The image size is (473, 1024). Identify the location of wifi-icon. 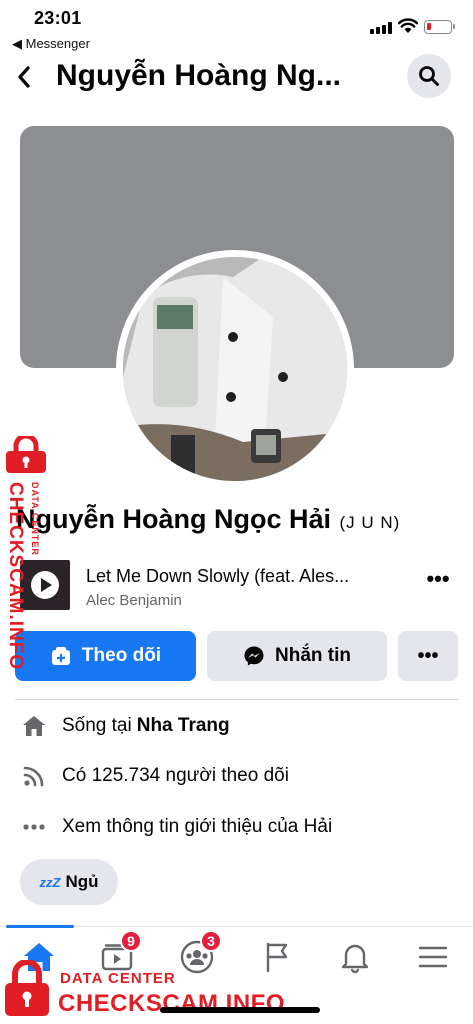
(408, 26).